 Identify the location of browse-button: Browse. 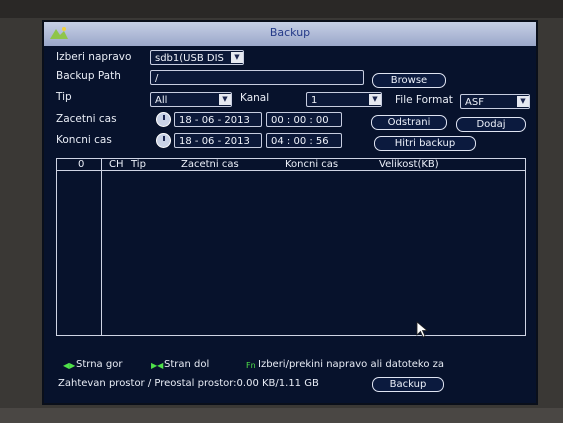
(409, 80).